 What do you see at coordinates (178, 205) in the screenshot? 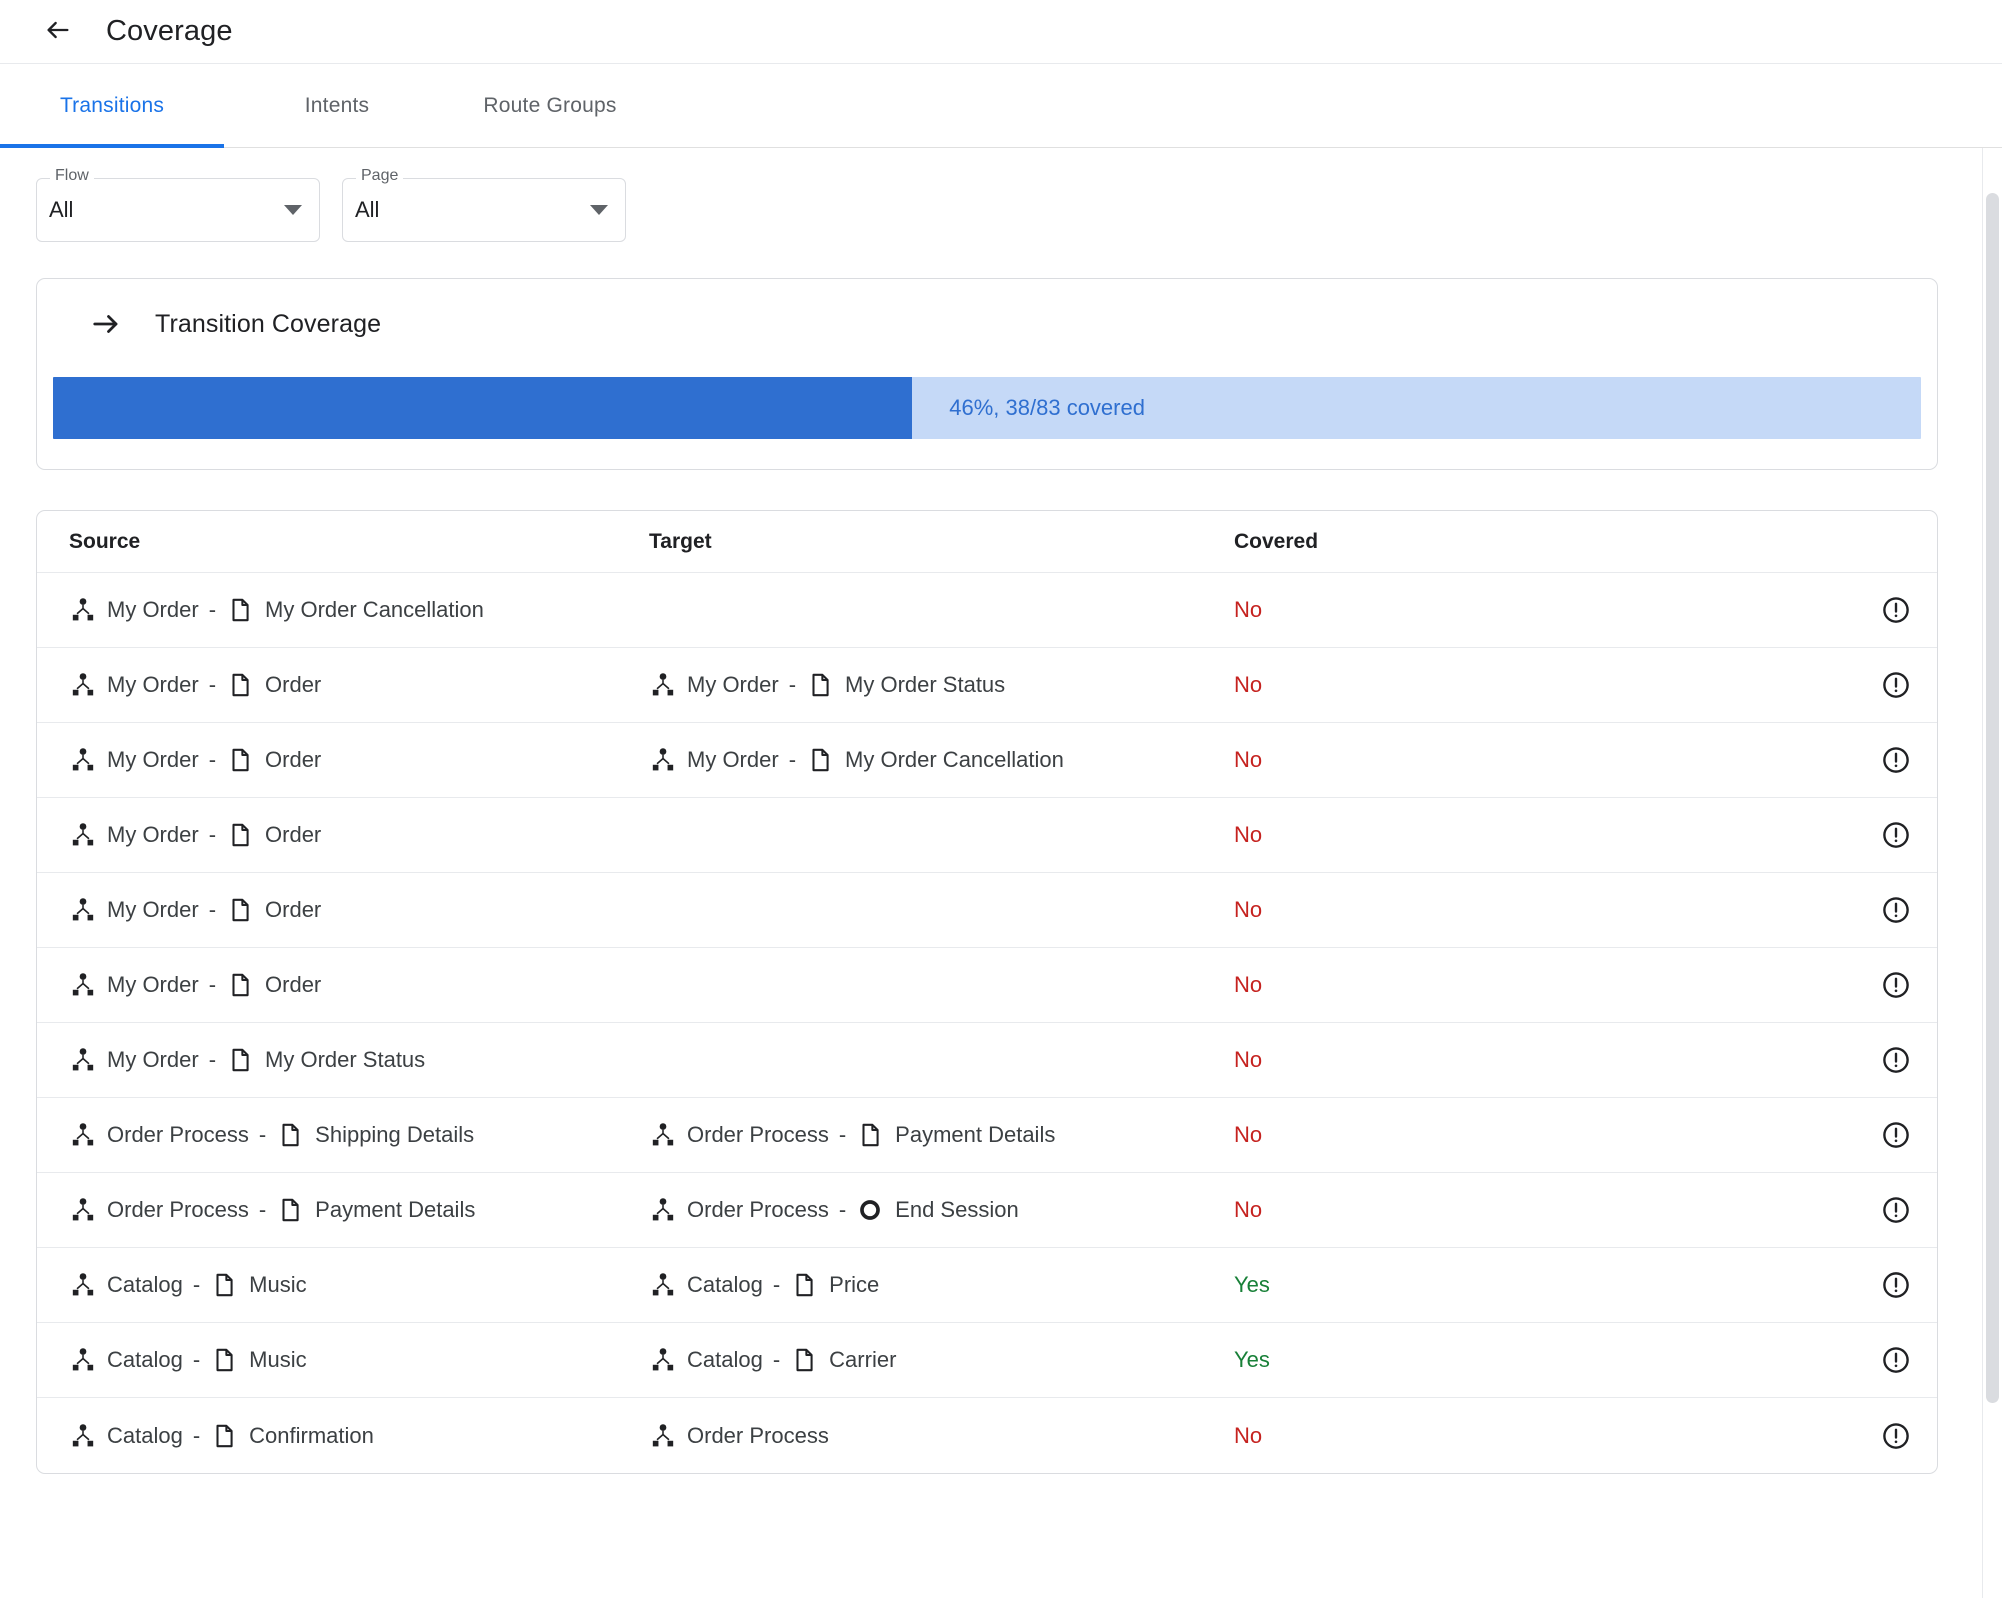
I see `flow-select: Flow All` at bounding box center [178, 205].